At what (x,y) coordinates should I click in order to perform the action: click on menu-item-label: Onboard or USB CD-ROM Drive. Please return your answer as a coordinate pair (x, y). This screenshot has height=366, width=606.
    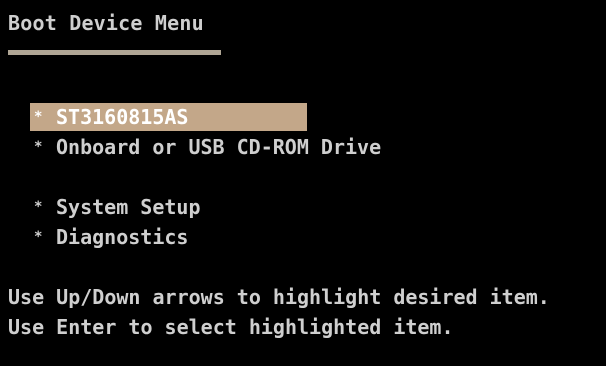
    Looking at the image, I should click on (219, 147).